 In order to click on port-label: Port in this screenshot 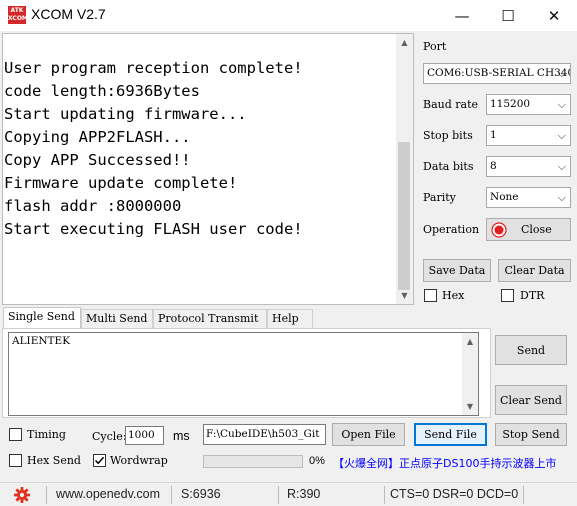, I will do `click(435, 46)`.